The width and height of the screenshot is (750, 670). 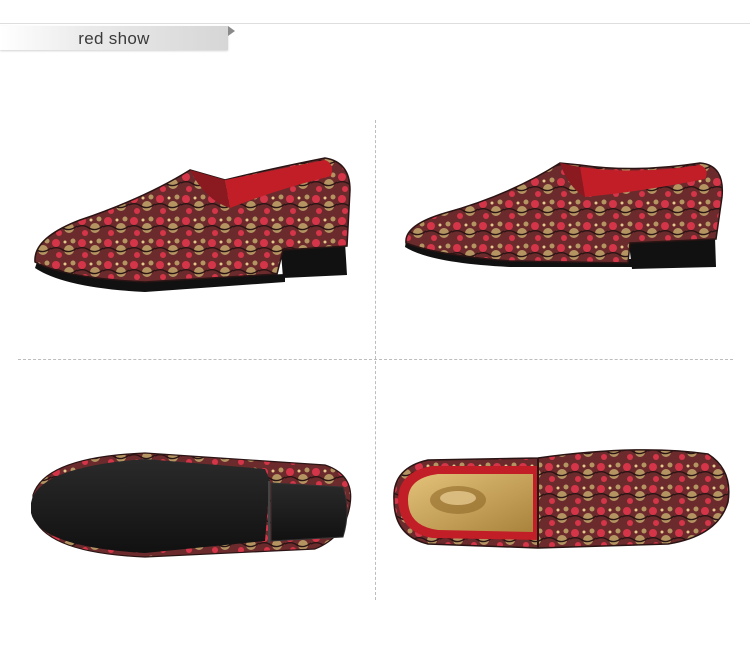 I want to click on loafer-side-left-photo, so click(x=192, y=224).